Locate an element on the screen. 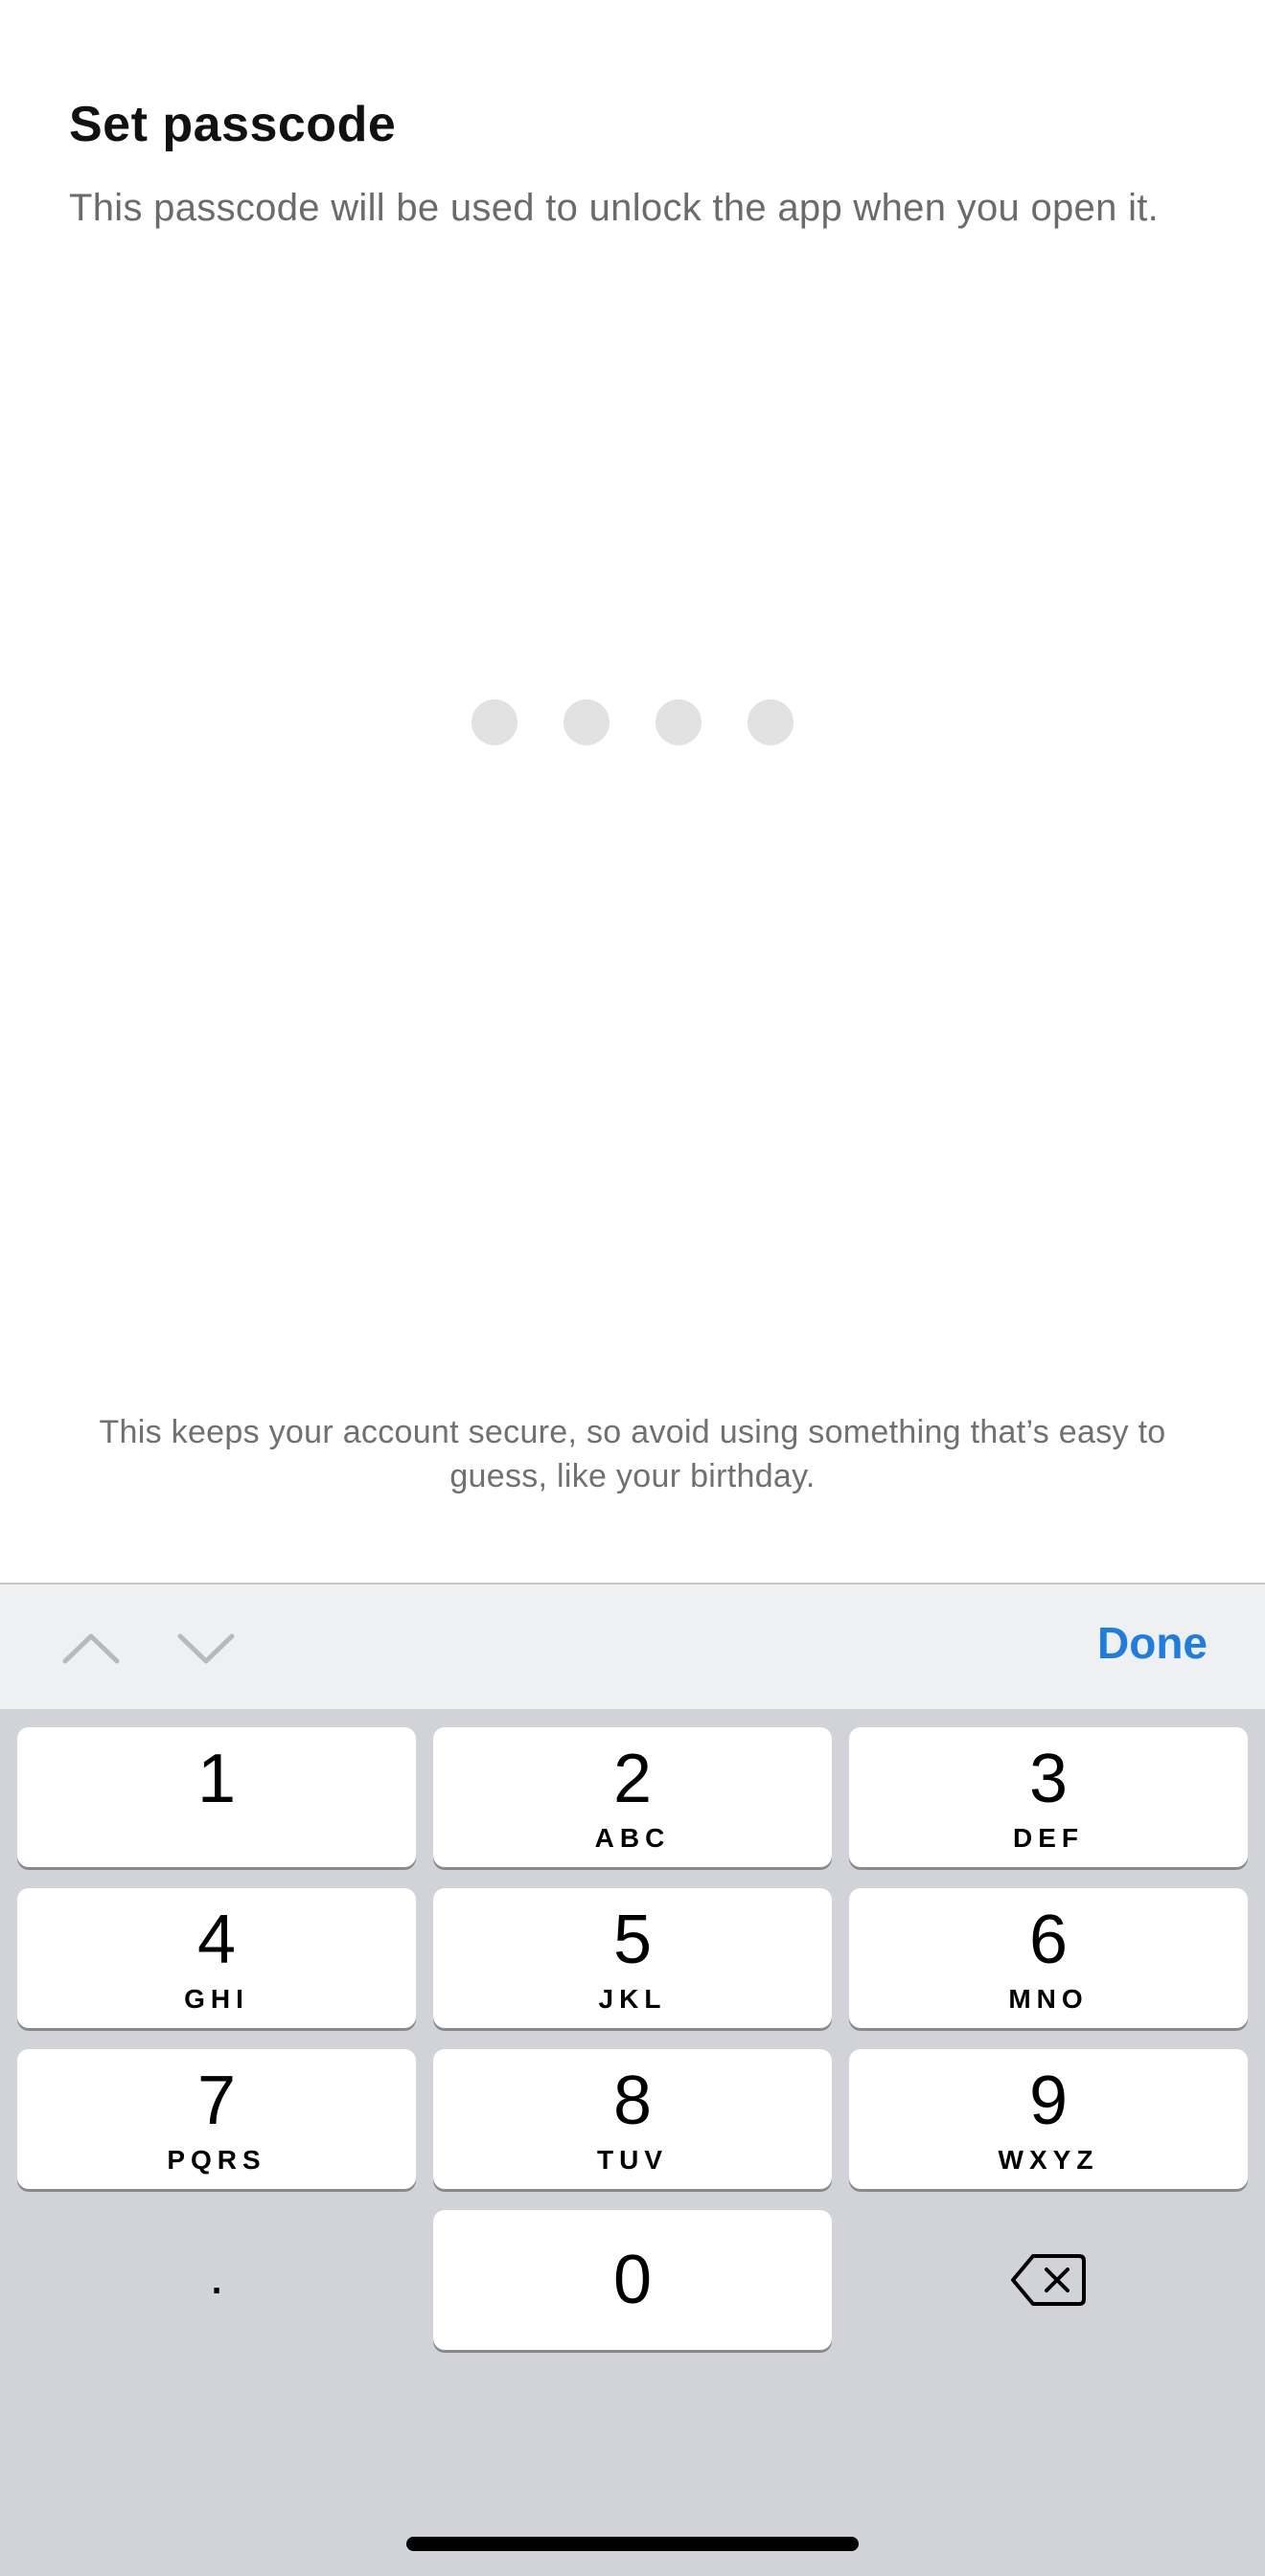 This screenshot has height=2576, width=1265. backspace-icon is located at coordinates (1048, 2280).